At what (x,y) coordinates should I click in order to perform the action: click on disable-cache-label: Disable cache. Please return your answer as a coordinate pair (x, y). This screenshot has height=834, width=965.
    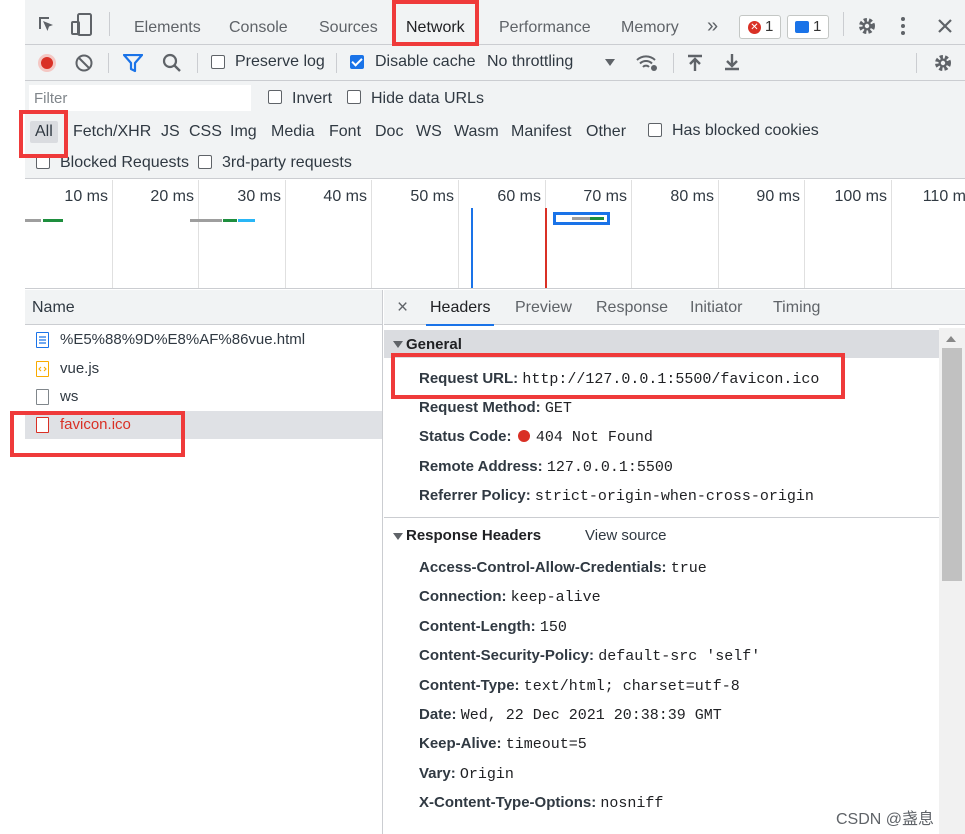
    Looking at the image, I should click on (425, 61).